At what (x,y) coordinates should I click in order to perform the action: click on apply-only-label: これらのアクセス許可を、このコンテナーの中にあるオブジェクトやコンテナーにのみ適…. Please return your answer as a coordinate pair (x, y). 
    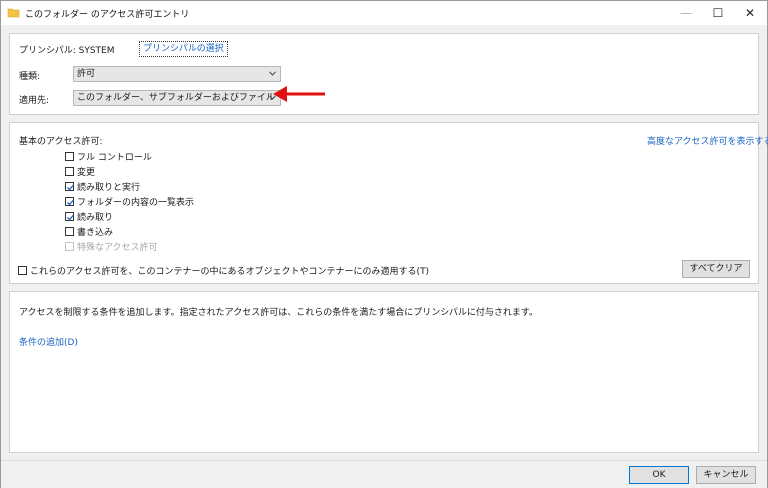
    Looking at the image, I should click on (230, 271).